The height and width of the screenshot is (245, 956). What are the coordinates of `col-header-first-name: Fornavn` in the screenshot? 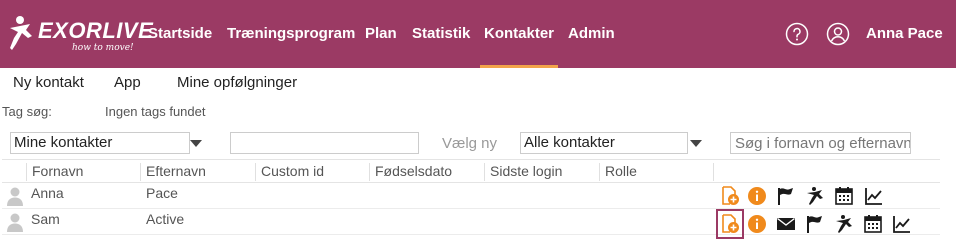 It's located at (54, 172).